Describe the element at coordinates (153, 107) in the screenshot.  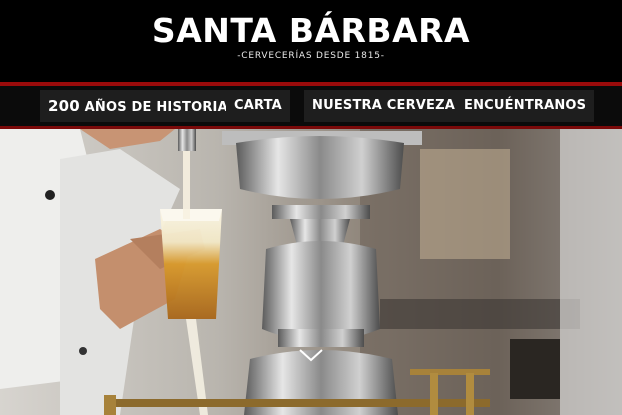
I see `nav-item-historia-label: AÑOS DE HISTORIA` at that location.